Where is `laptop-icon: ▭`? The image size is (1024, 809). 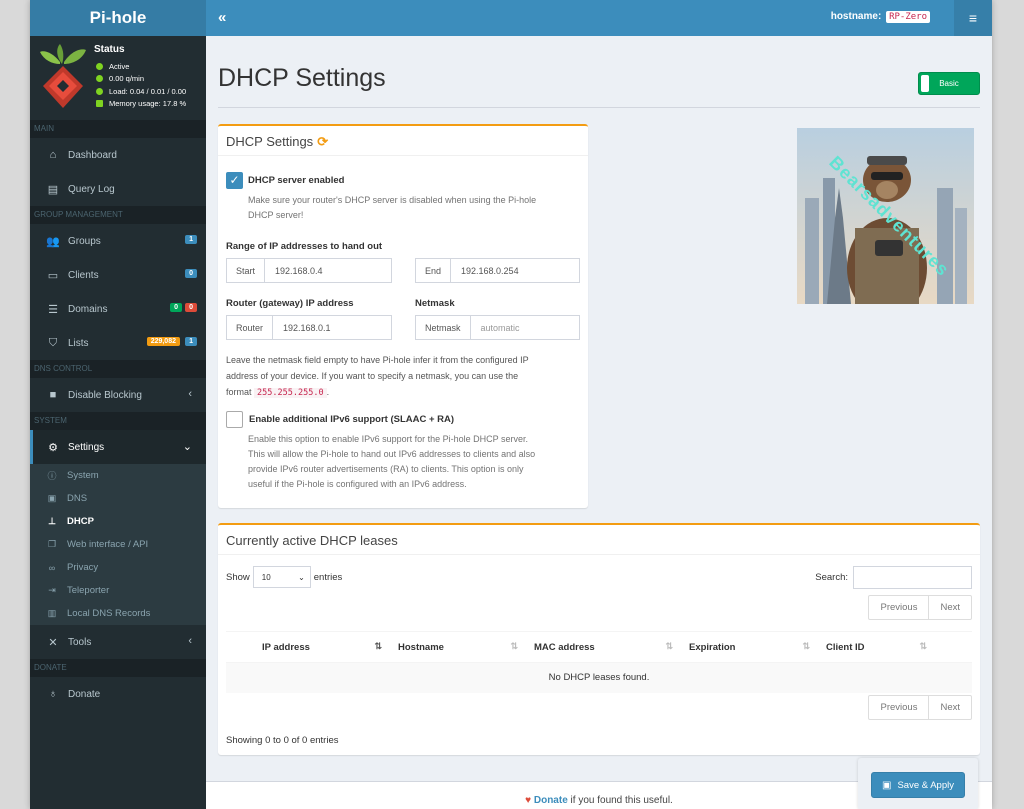 laptop-icon: ▭ is located at coordinates (53, 275).